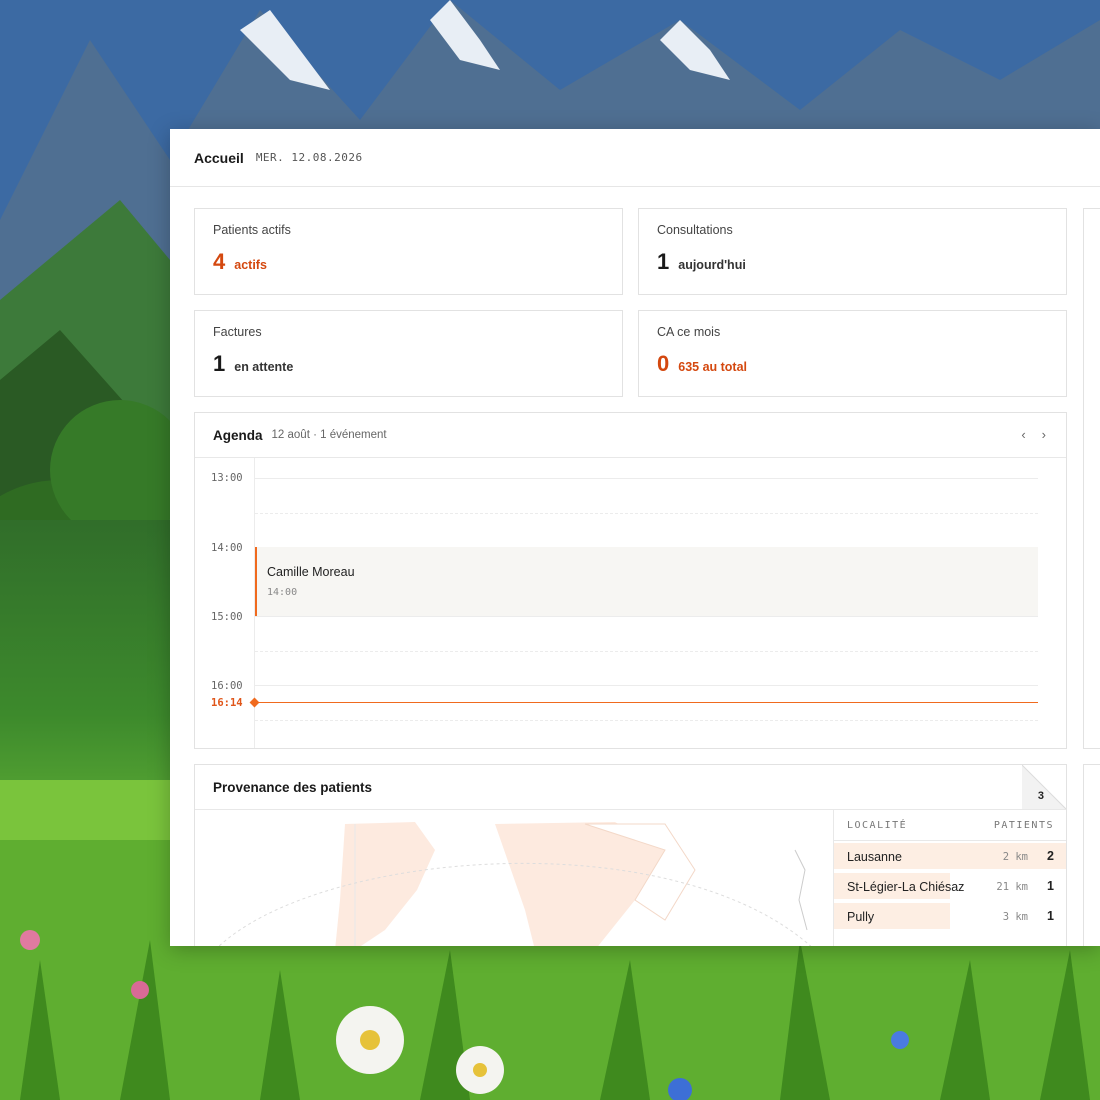 The width and height of the screenshot is (1100, 1100). Describe the element at coordinates (950, 916) in the screenshot. I see `table-row: Pully 3 km 1` at that location.